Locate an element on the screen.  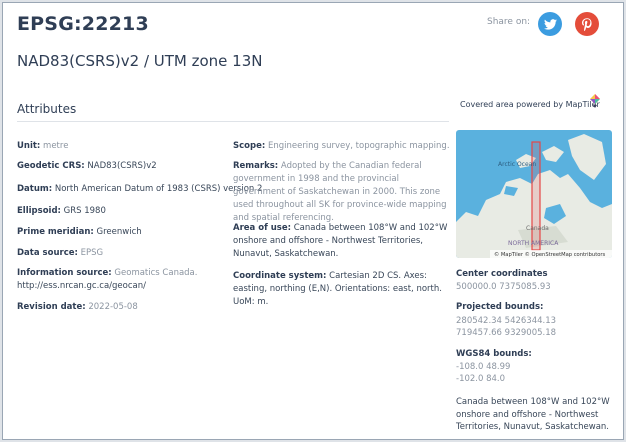
revision-date-label: Revision date: is located at coordinates (51, 307).